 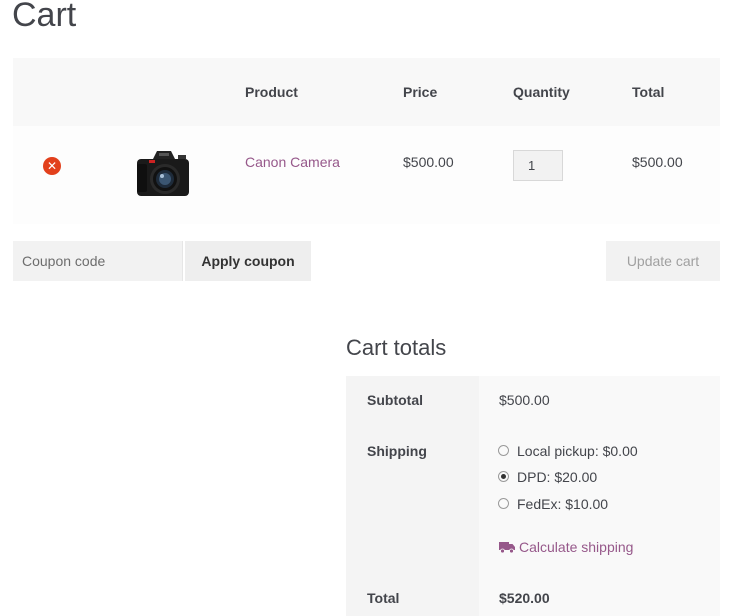 I want to click on coupon-code-input, so click(x=98, y=261).